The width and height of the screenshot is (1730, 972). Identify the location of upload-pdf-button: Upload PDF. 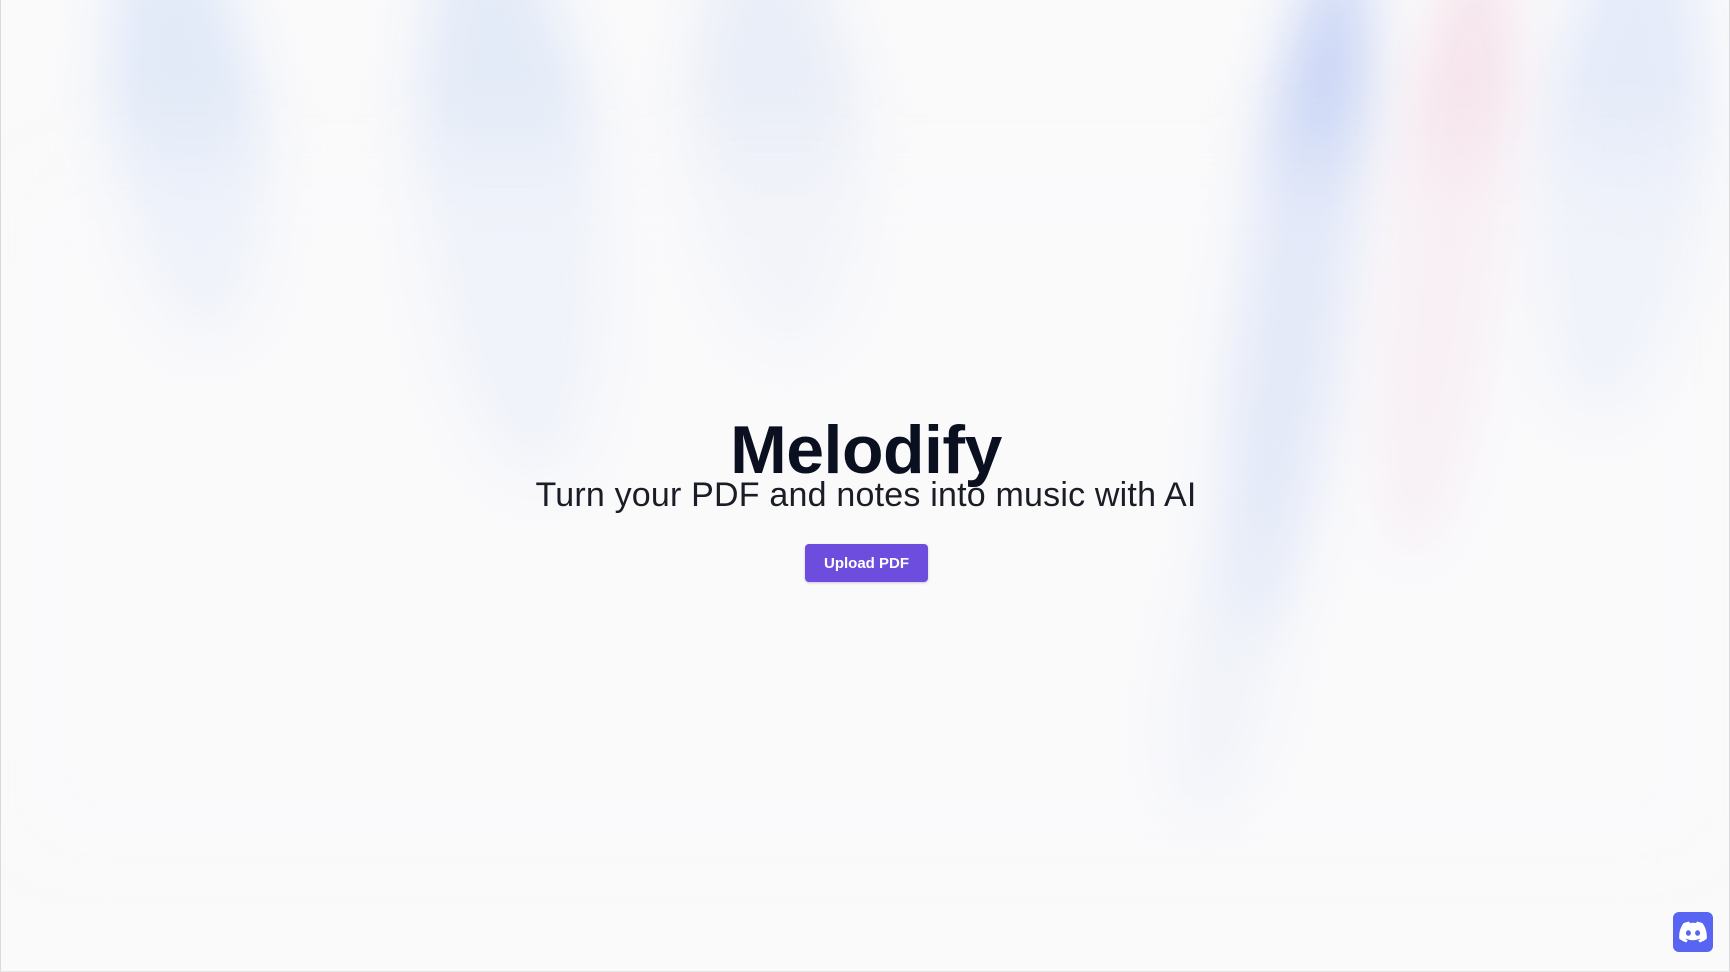
(866, 563).